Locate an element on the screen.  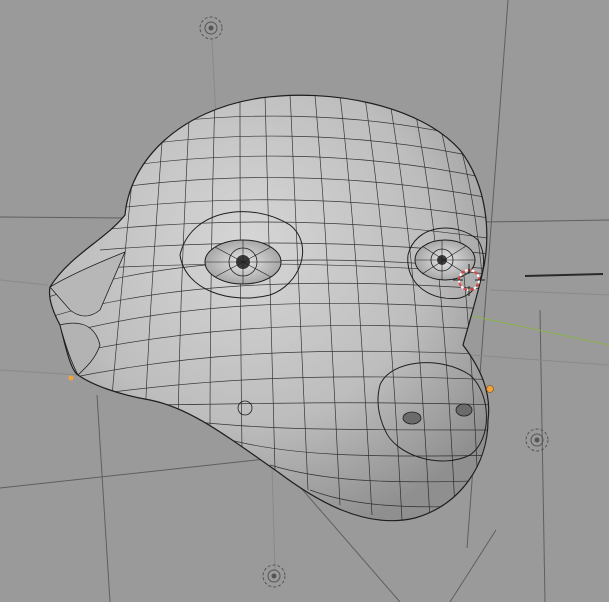
left-nostril is located at coordinates (412, 418).